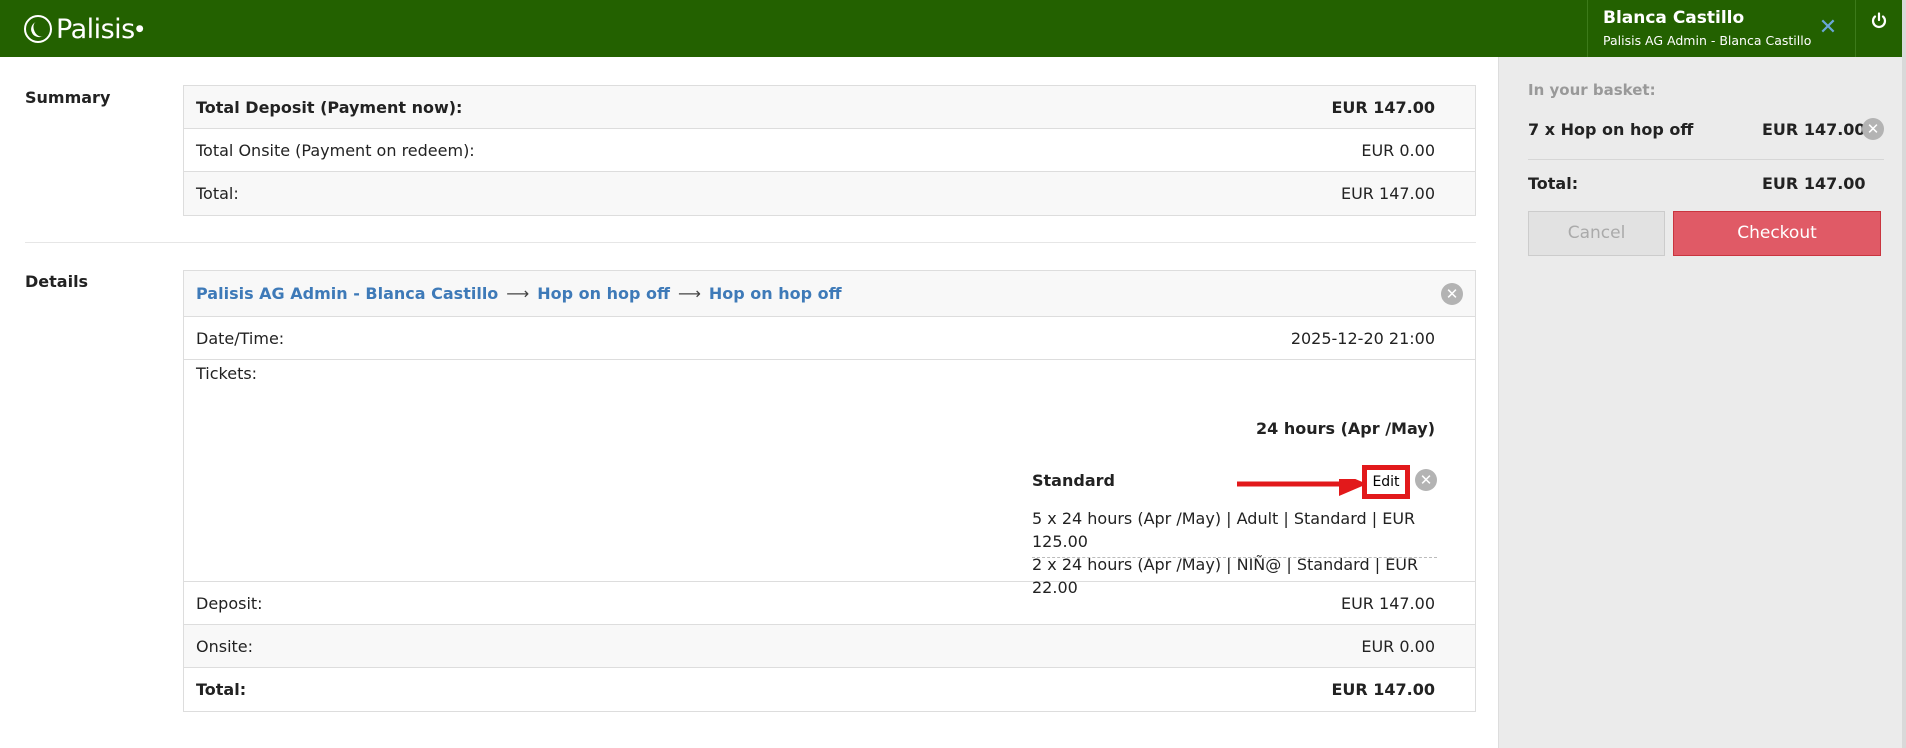  Describe the element at coordinates (57, 281) in the screenshot. I see `details-label: Details` at that location.